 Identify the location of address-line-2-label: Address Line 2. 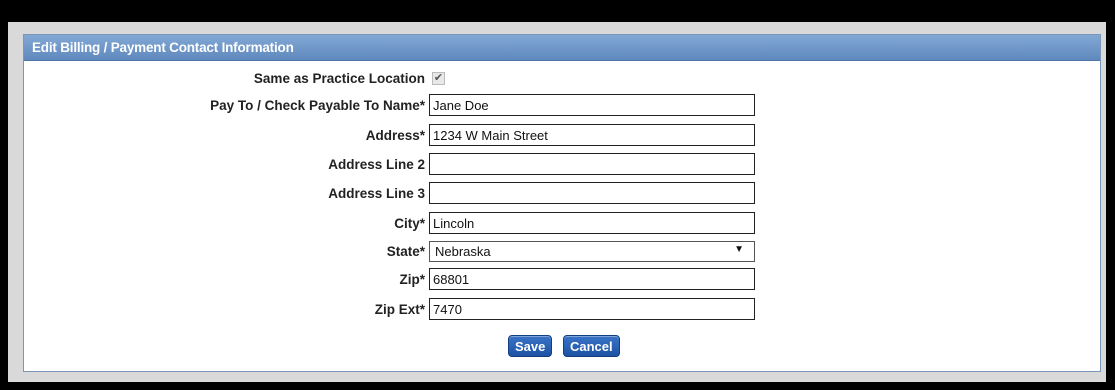
(376, 164).